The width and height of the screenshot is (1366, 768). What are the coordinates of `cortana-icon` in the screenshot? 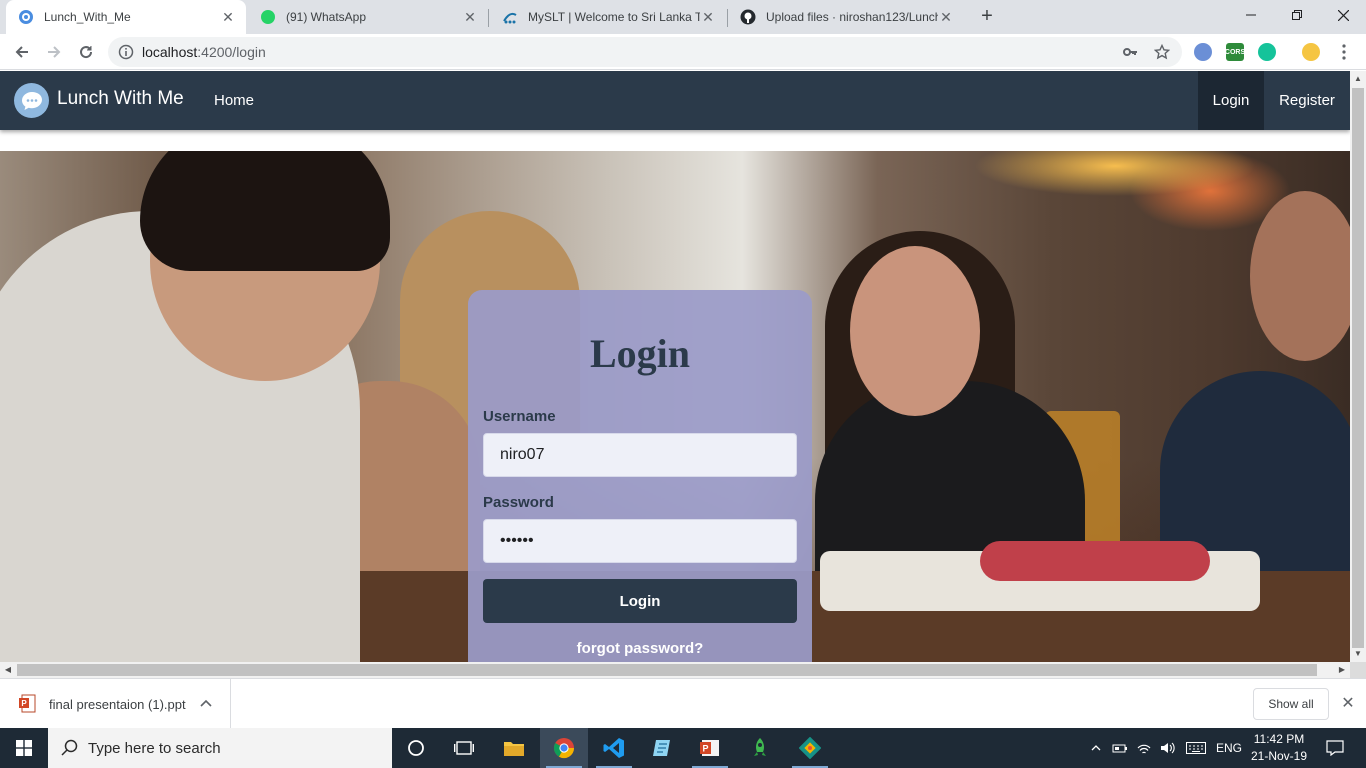 It's located at (416, 748).